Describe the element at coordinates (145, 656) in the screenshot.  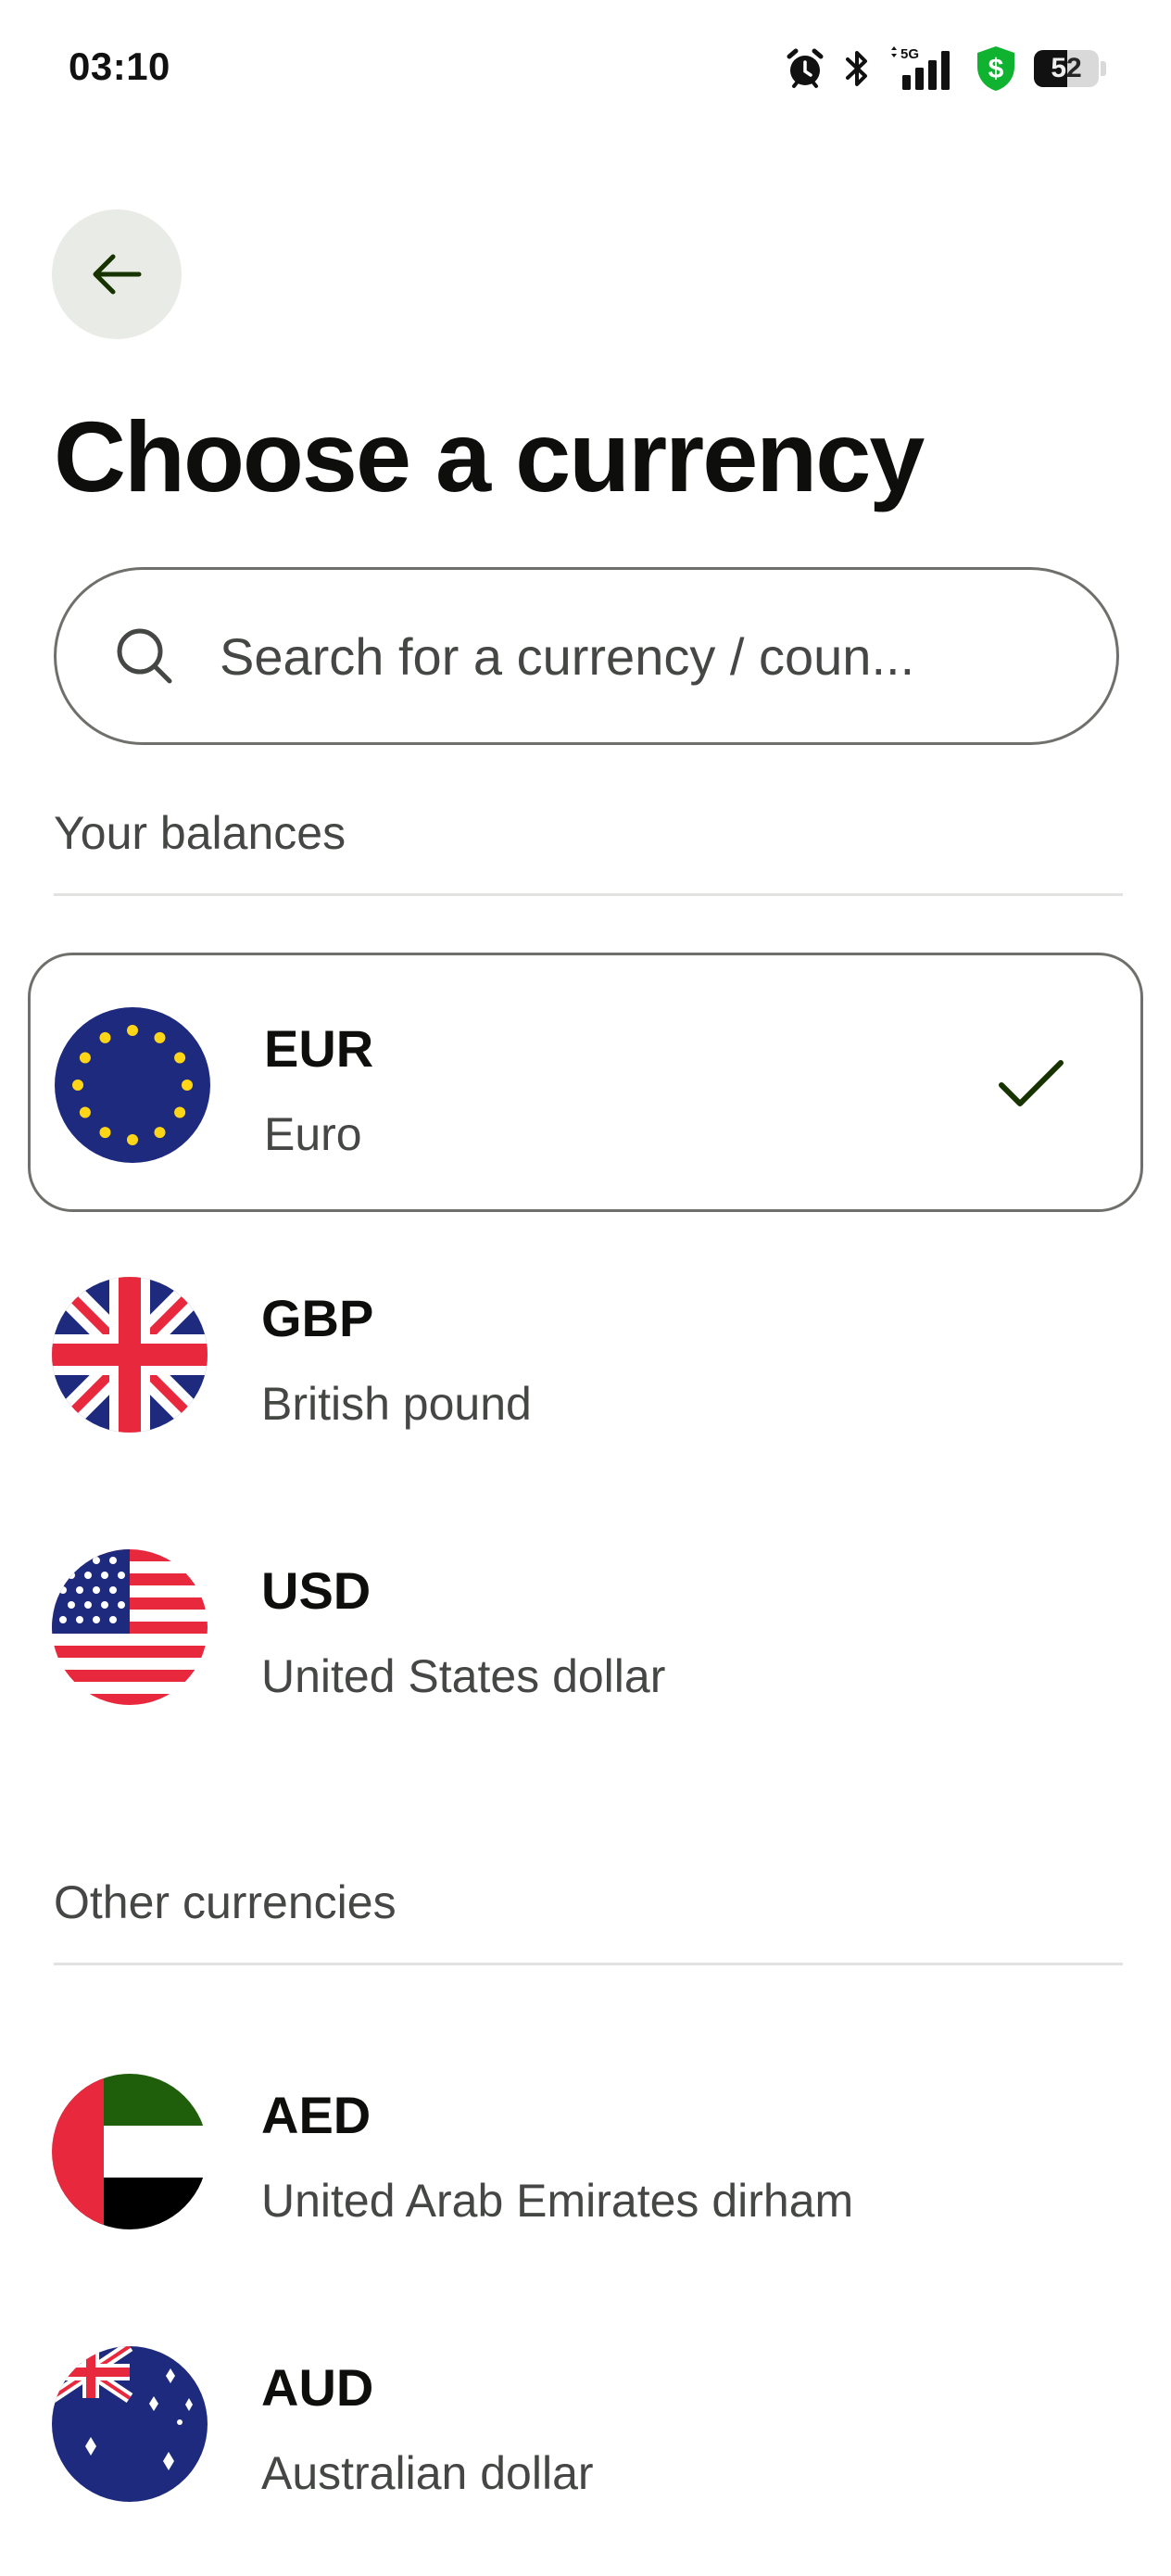
I see `search-icon` at that location.